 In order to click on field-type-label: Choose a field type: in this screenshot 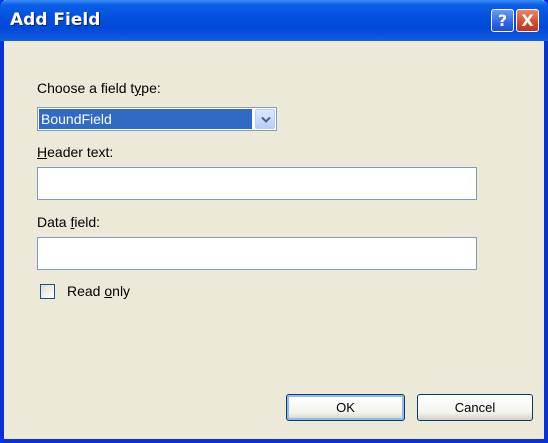, I will do `click(99, 88)`.